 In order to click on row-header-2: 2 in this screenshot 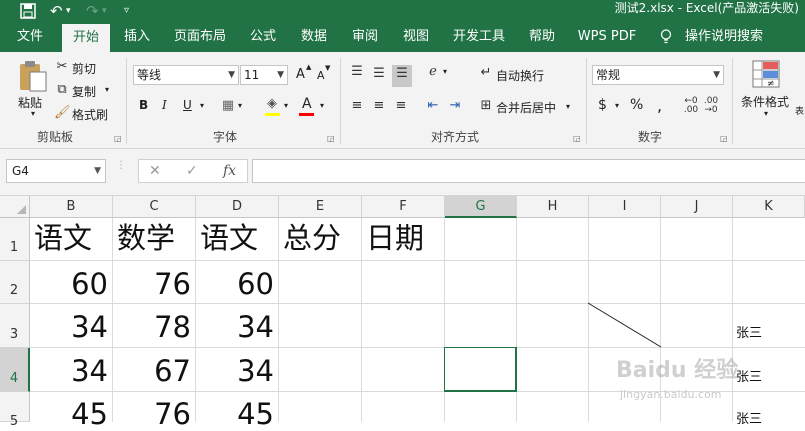, I will do `click(15, 282)`.